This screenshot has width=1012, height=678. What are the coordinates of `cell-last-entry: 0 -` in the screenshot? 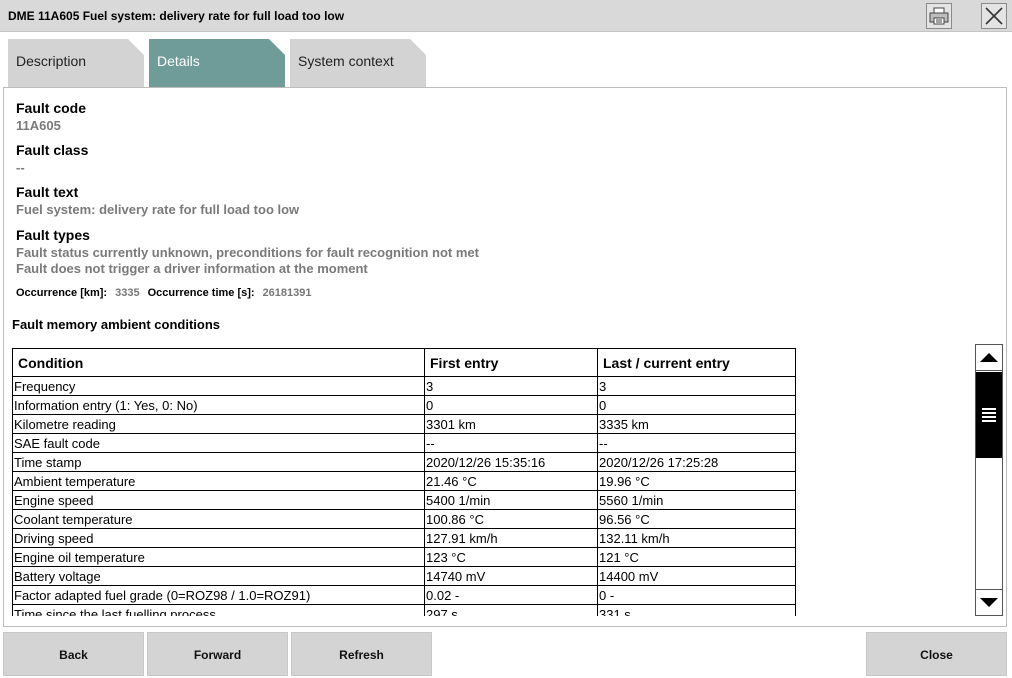 It's located at (696, 595).